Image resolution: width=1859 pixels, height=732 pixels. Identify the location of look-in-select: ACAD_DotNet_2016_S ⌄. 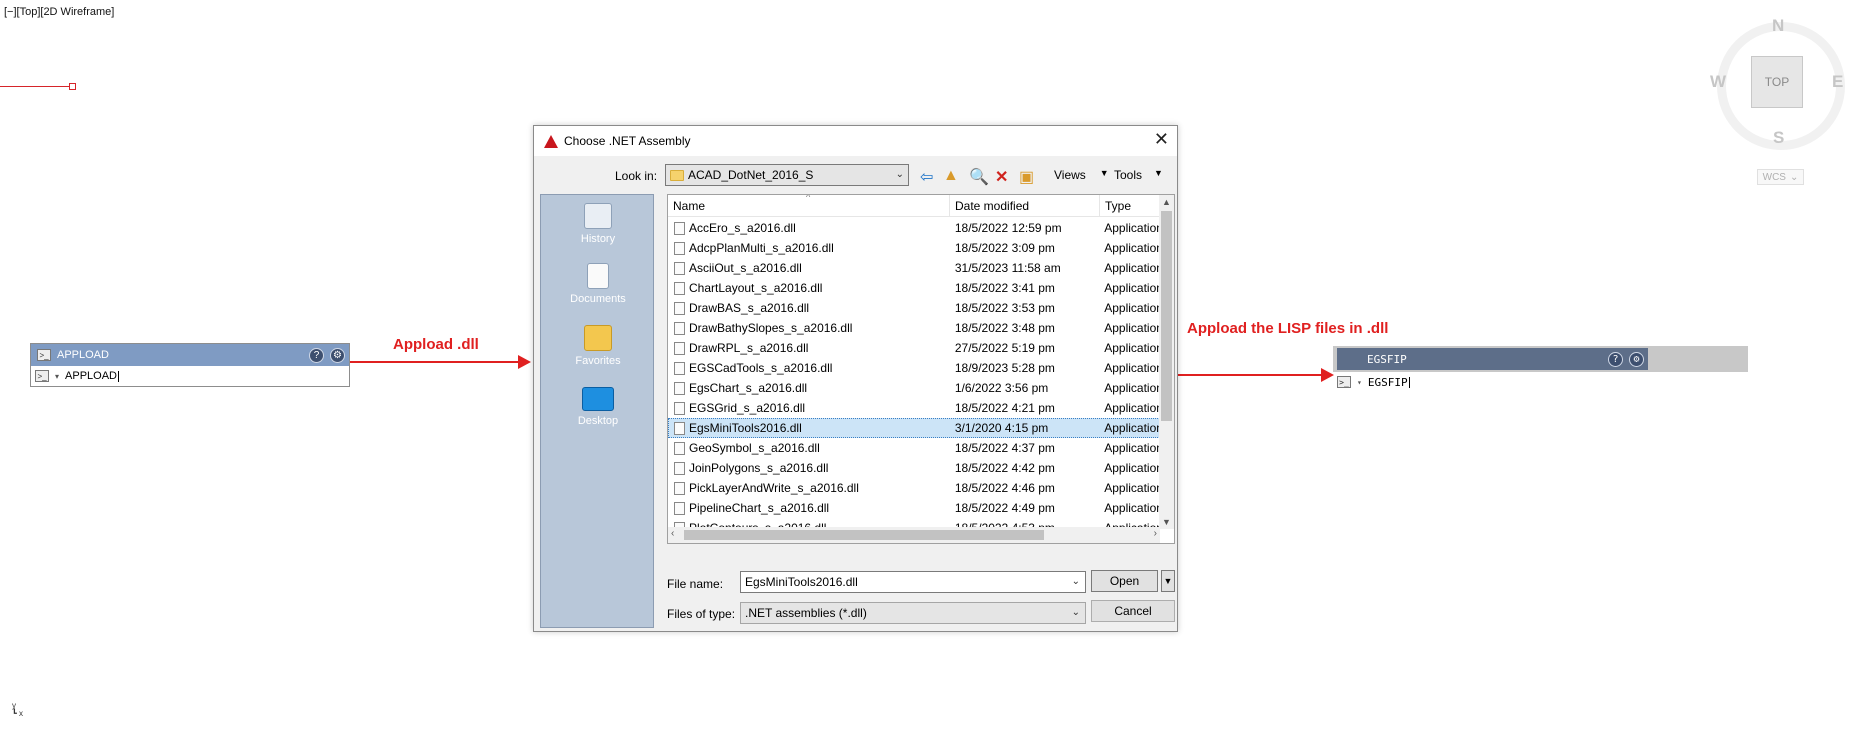
(787, 175).